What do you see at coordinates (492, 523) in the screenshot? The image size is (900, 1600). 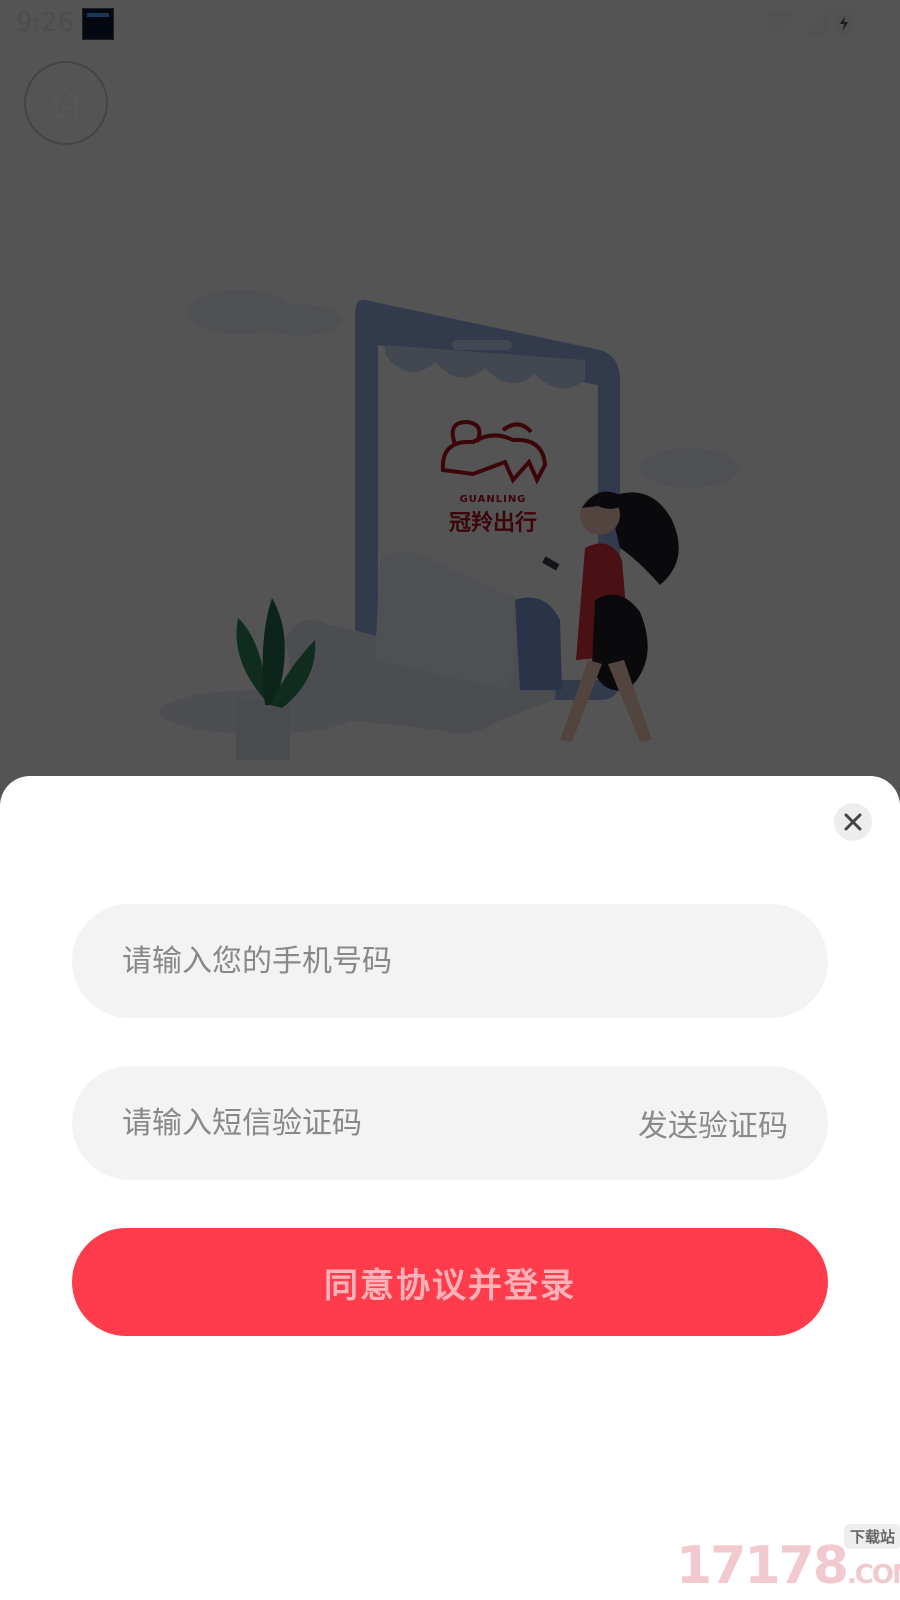 I see `brand-tagline: 冠羚出行` at bounding box center [492, 523].